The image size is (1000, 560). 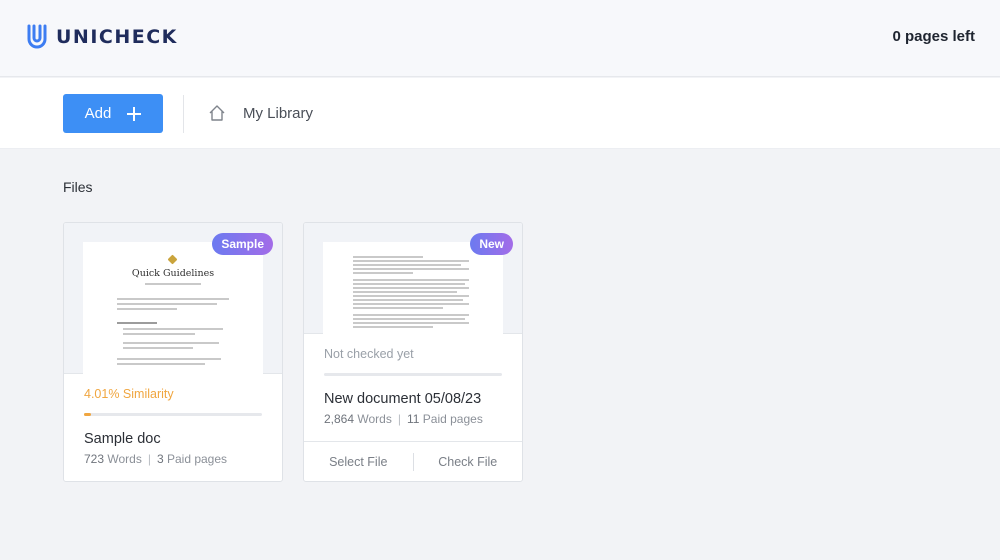 I want to click on files-section-title: Files, so click(x=78, y=187).